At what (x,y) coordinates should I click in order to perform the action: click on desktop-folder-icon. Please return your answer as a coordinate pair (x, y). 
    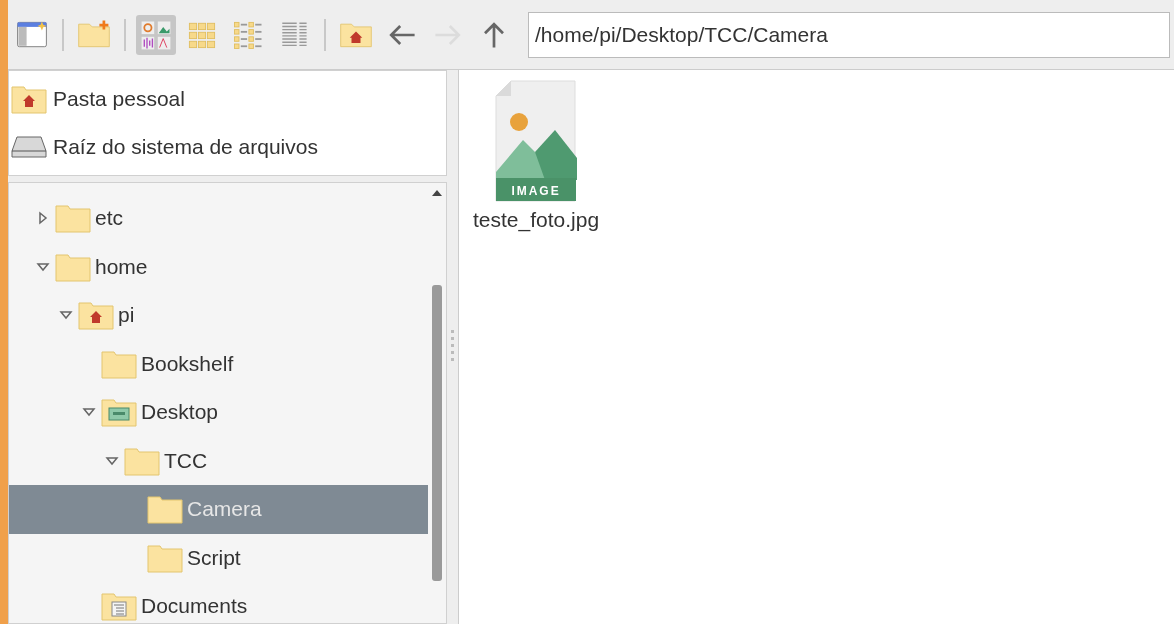
    Looking at the image, I should click on (119, 412).